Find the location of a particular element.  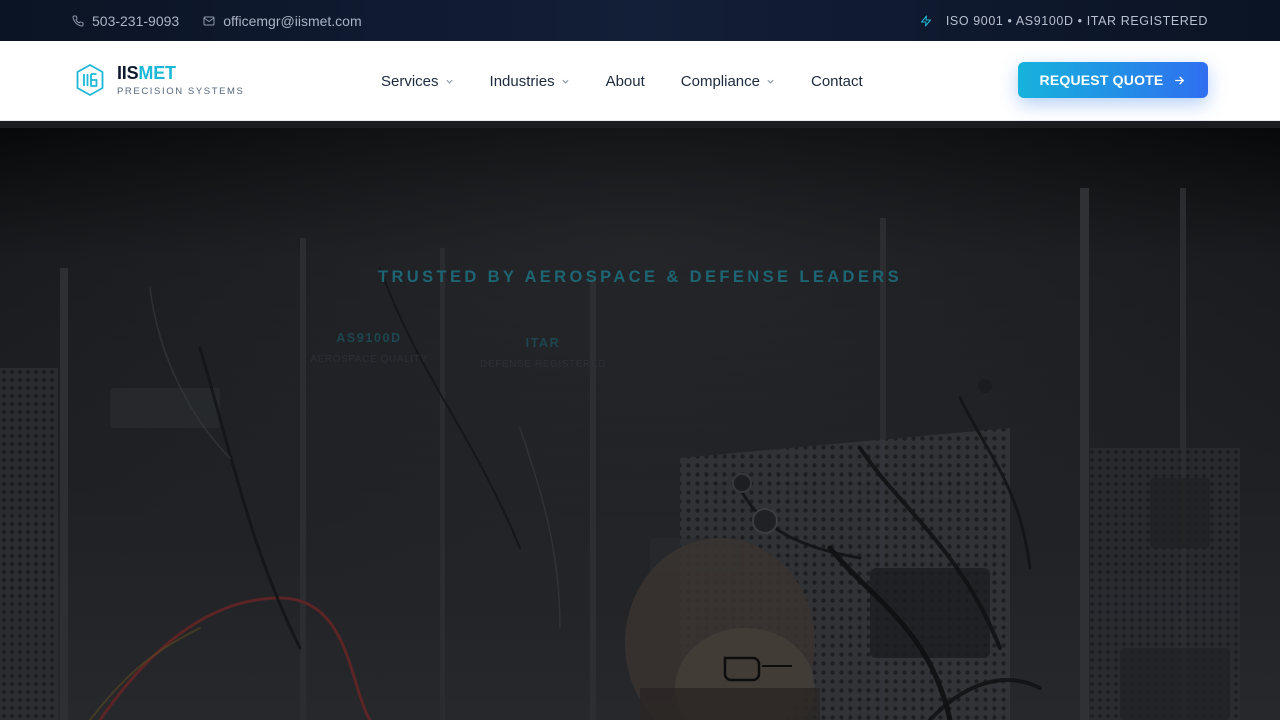

nav-contact: Contact is located at coordinates (837, 81).